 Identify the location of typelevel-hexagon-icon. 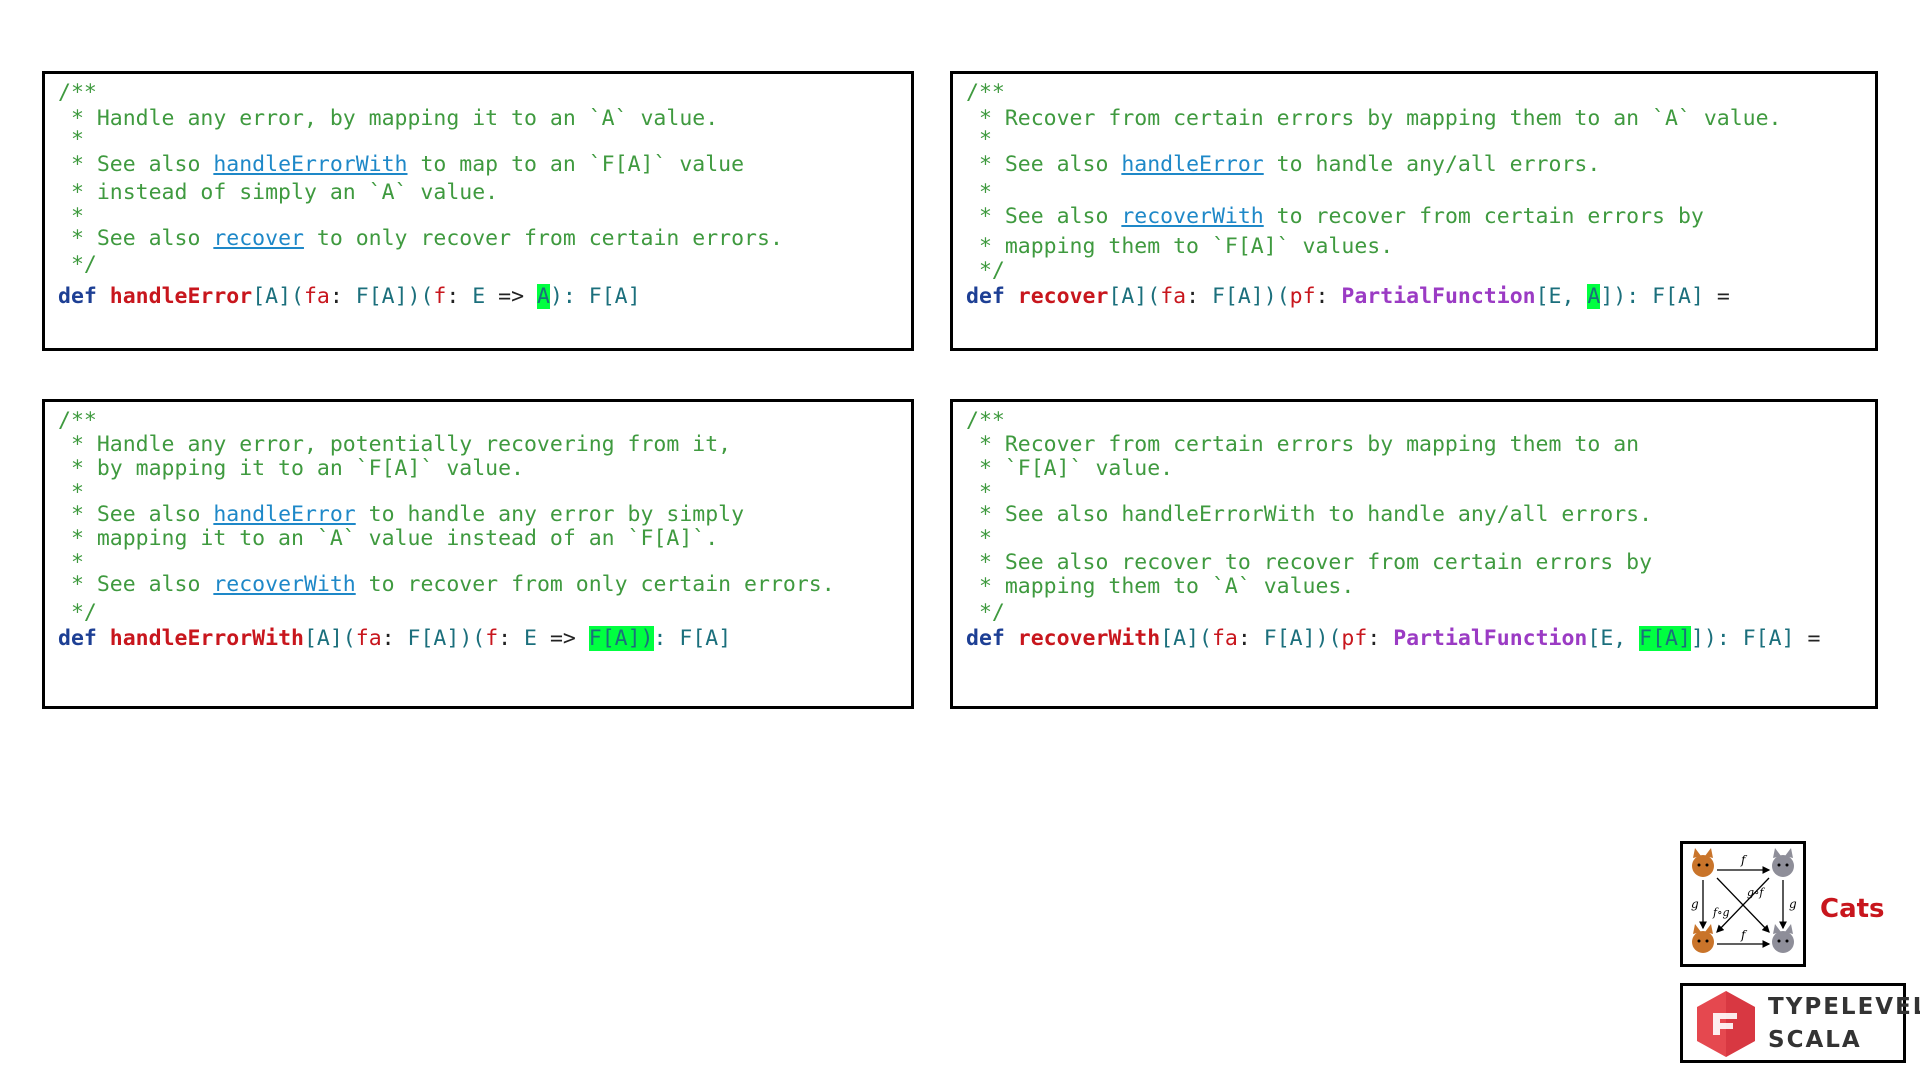
(1726, 1024).